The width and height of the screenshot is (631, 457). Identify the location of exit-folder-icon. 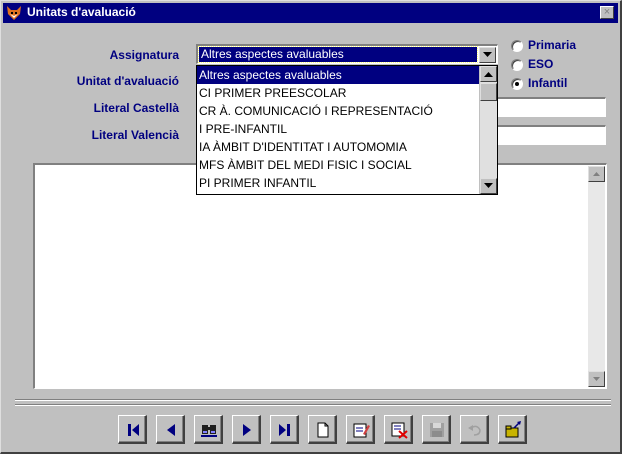
(513, 429).